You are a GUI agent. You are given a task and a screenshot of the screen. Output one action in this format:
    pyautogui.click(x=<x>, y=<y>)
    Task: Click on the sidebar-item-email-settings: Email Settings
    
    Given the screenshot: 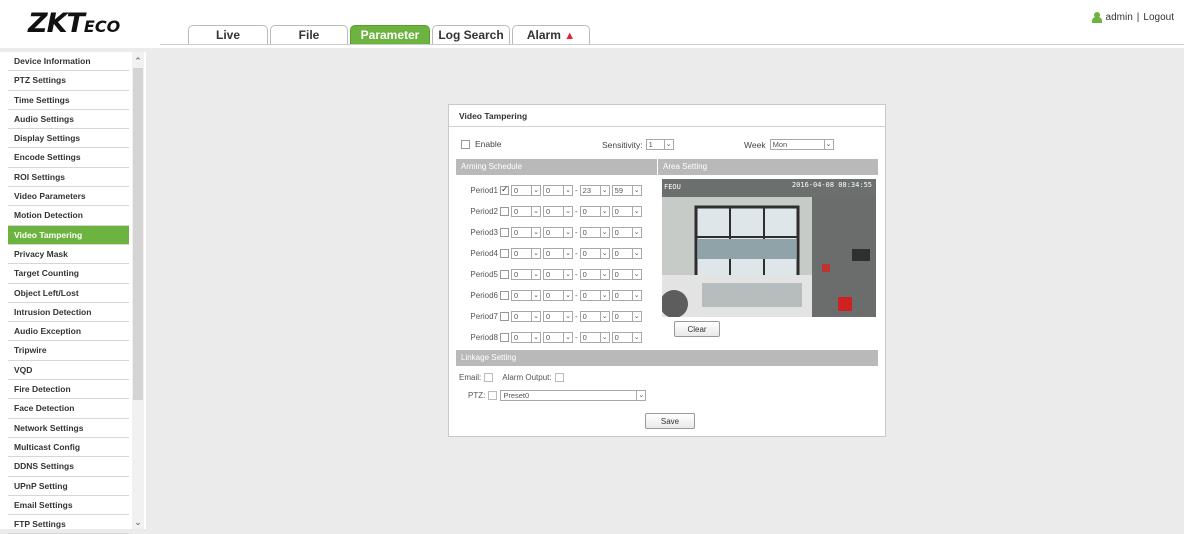 What is the action you would take?
    pyautogui.click(x=68, y=506)
    